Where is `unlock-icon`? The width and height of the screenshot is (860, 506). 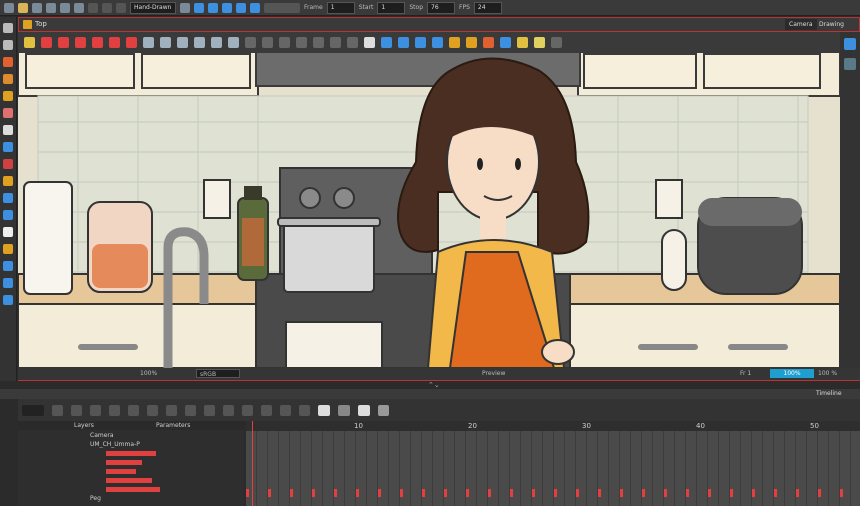 unlock-icon is located at coordinates (471, 42).